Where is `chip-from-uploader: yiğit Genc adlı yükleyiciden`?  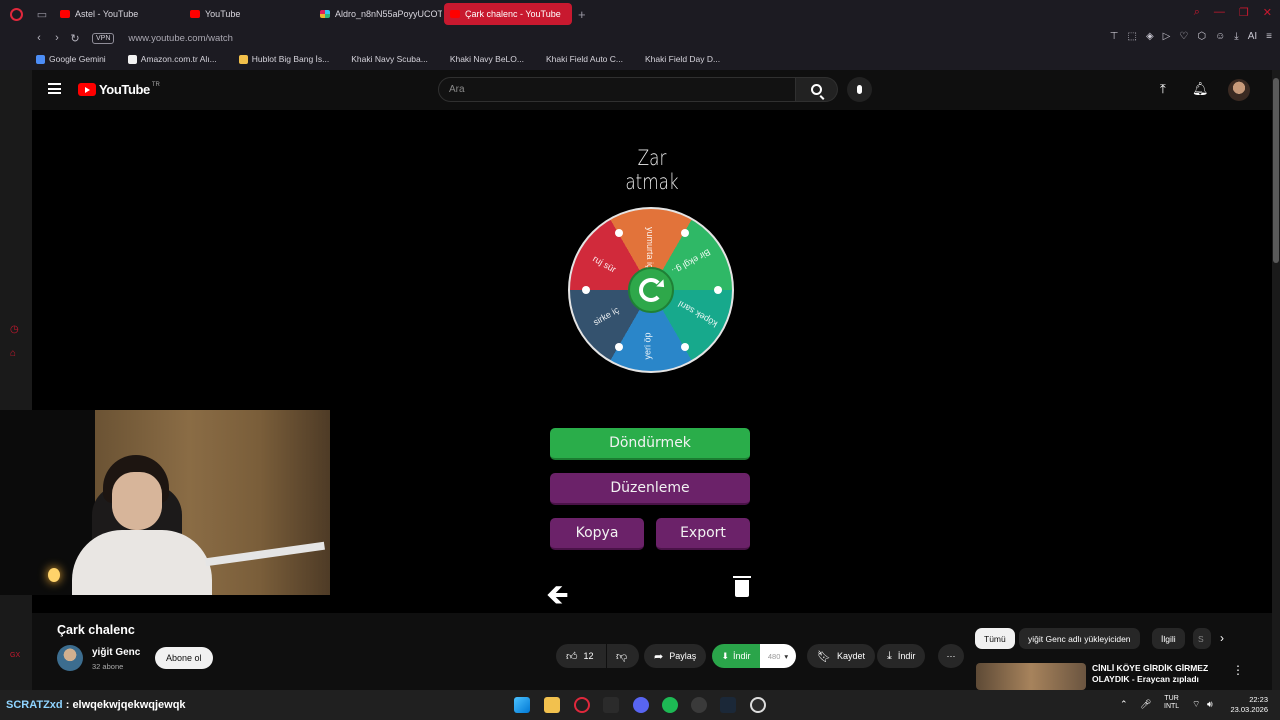
chip-from-uploader: yiğit Genc adlı yükleyiciden is located at coordinates (1079, 638).